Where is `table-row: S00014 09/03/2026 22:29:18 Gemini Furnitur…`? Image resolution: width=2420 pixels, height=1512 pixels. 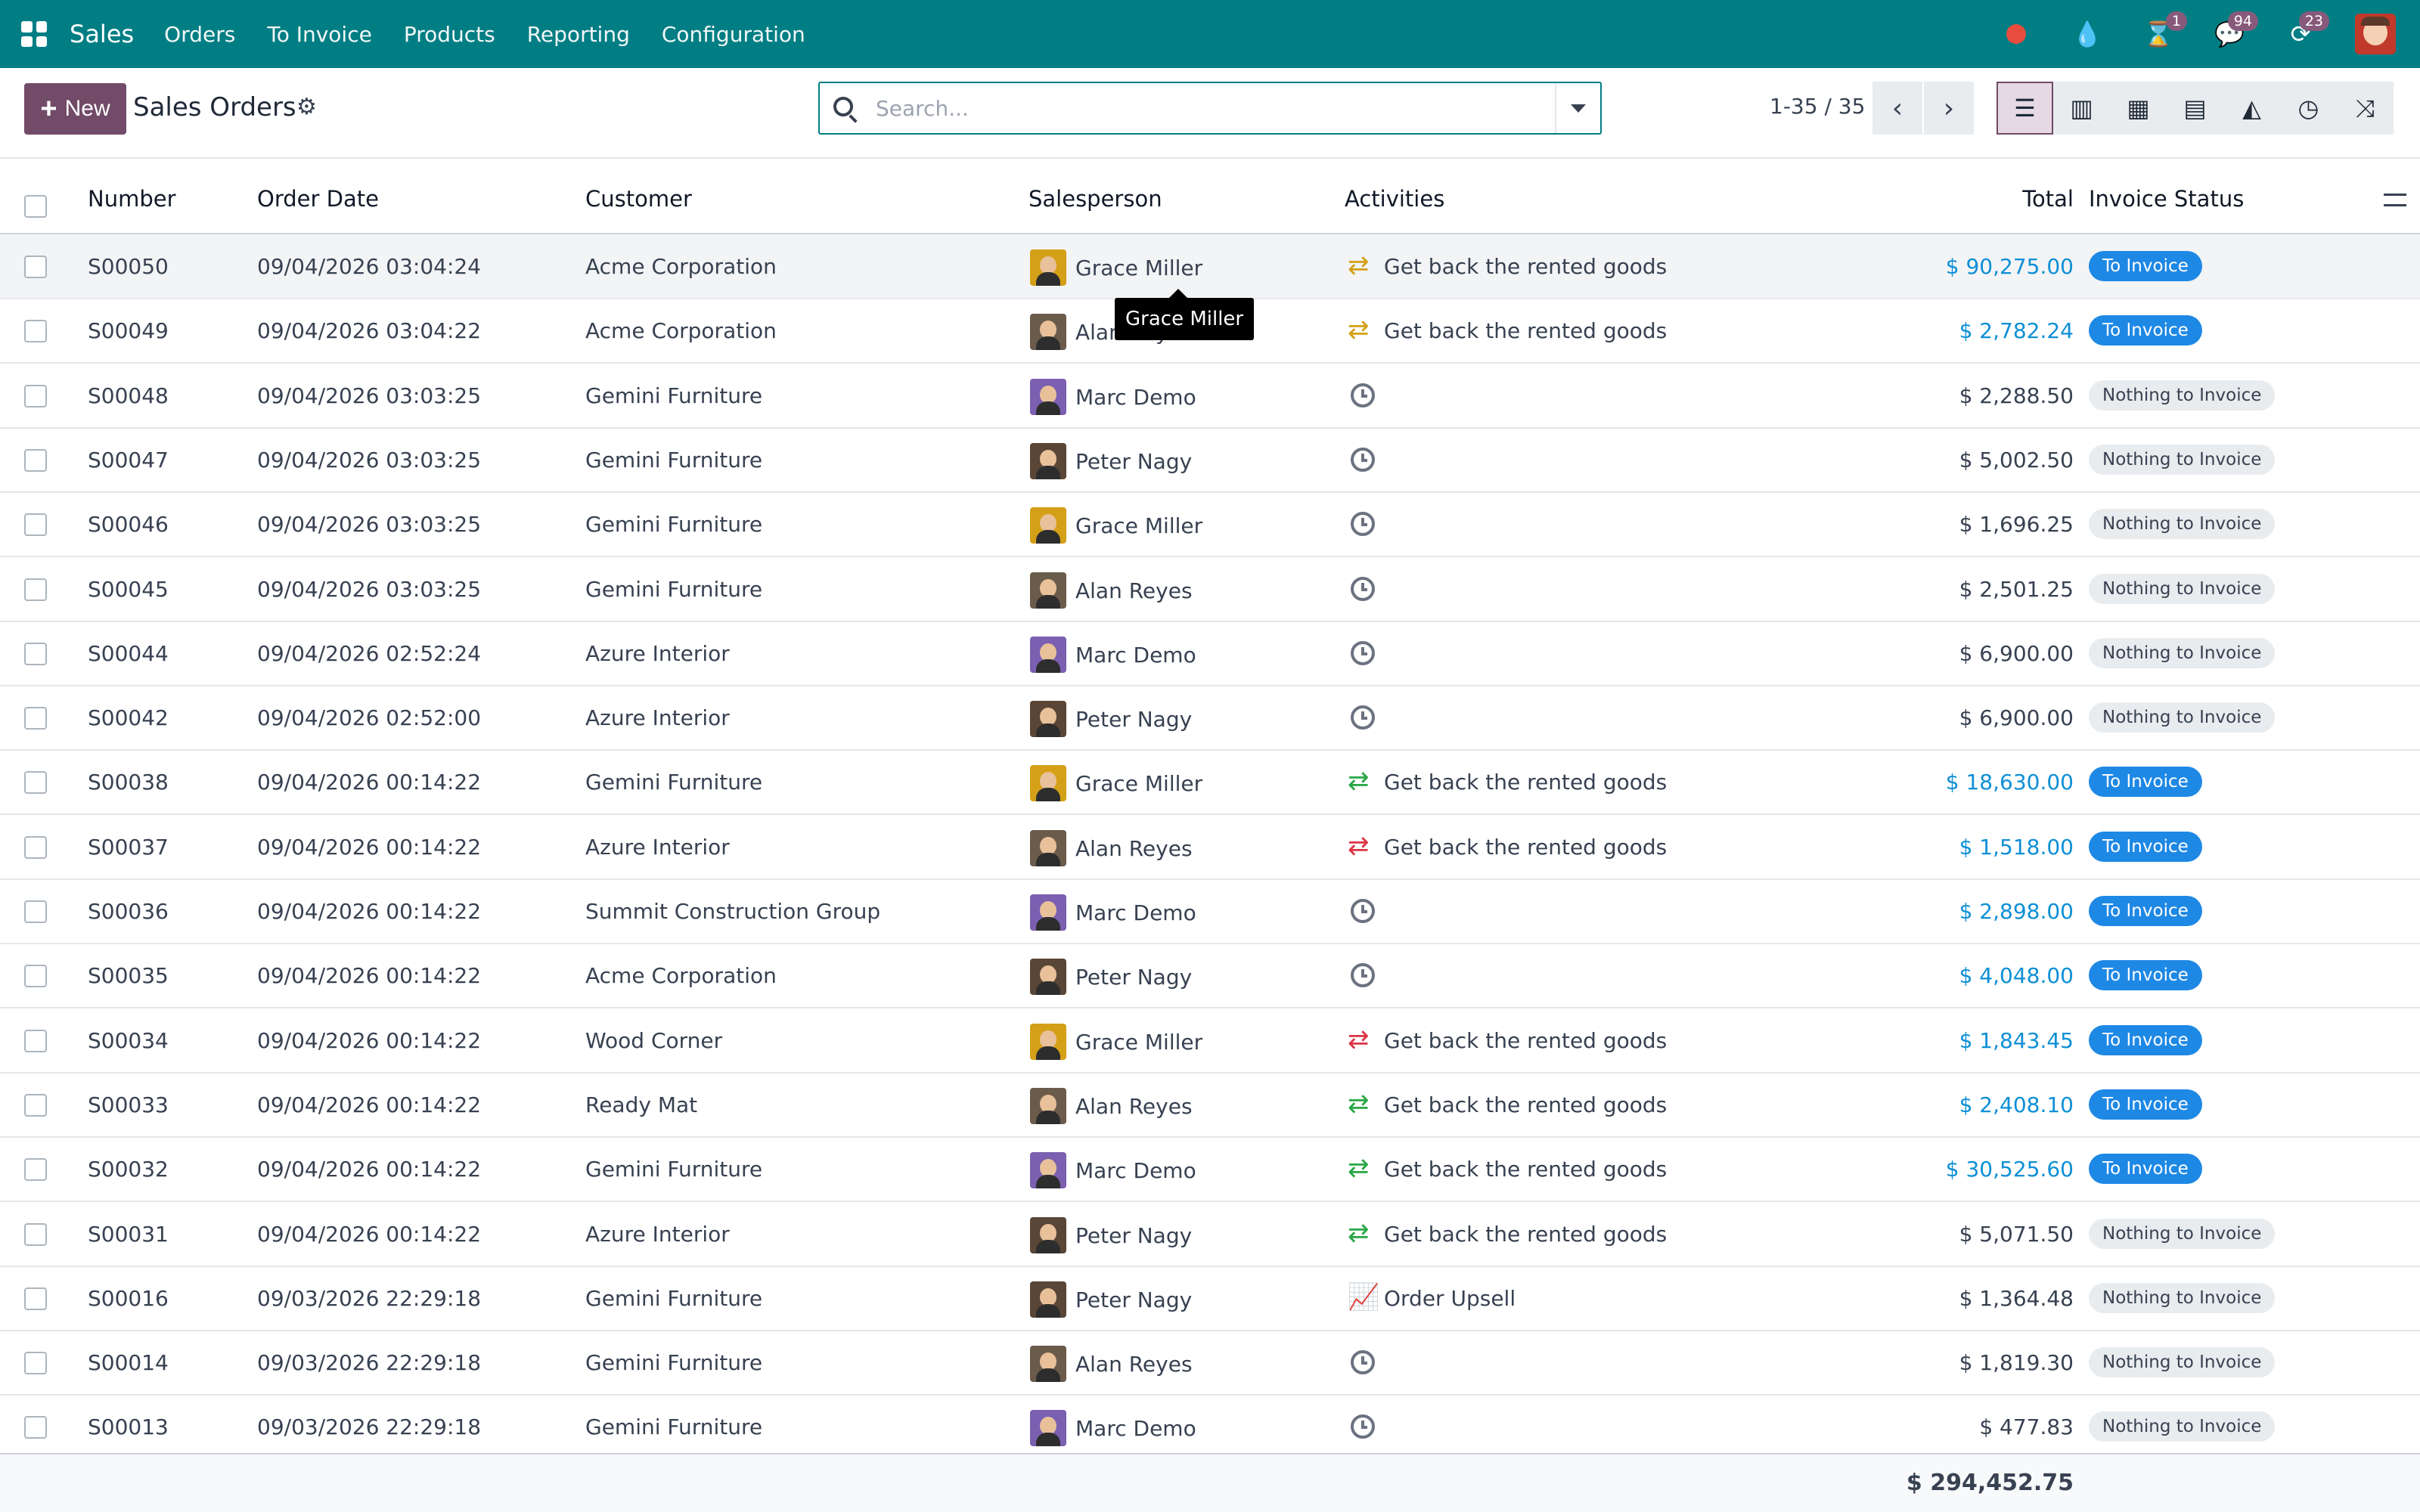 table-row: S00014 09/03/2026 22:29:18 Gemini Furnitur… is located at coordinates (1210, 1363).